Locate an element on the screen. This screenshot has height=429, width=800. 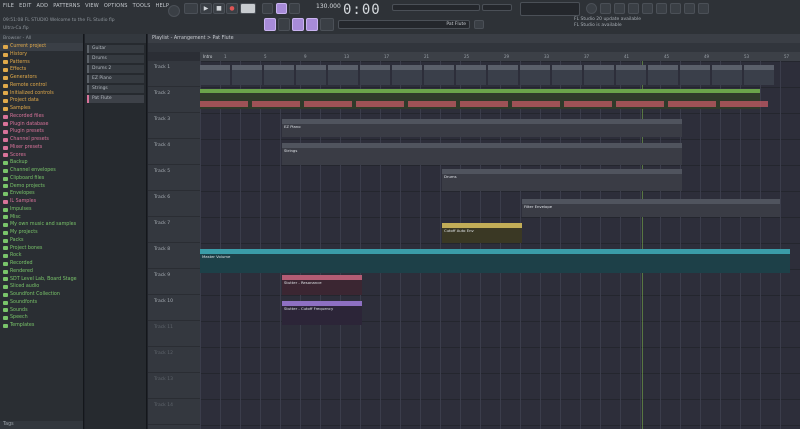
track-header: Track 12 is located at coordinates (174, 360).